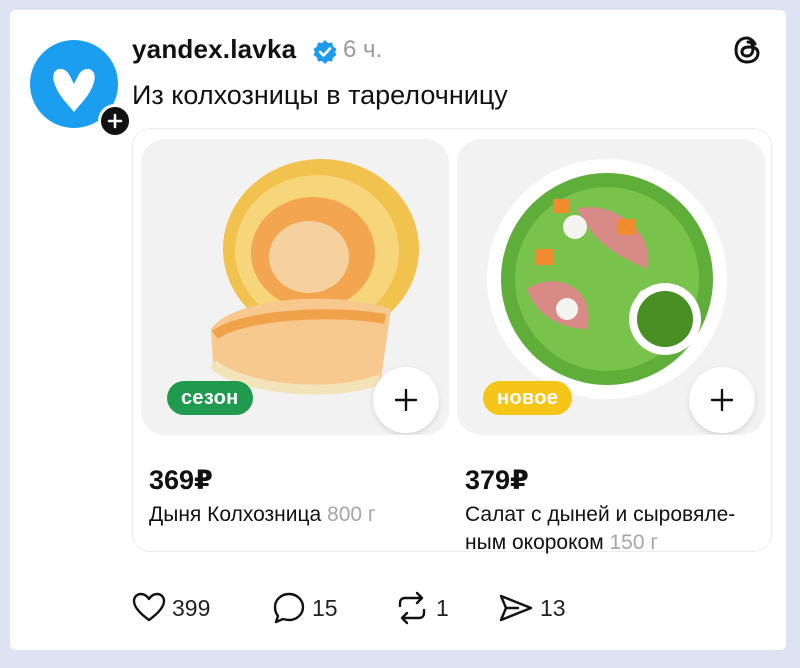  What do you see at coordinates (235, 514) in the screenshot?
I see `product-title: Дыня Колхозница` at bounding box center [235, 514].